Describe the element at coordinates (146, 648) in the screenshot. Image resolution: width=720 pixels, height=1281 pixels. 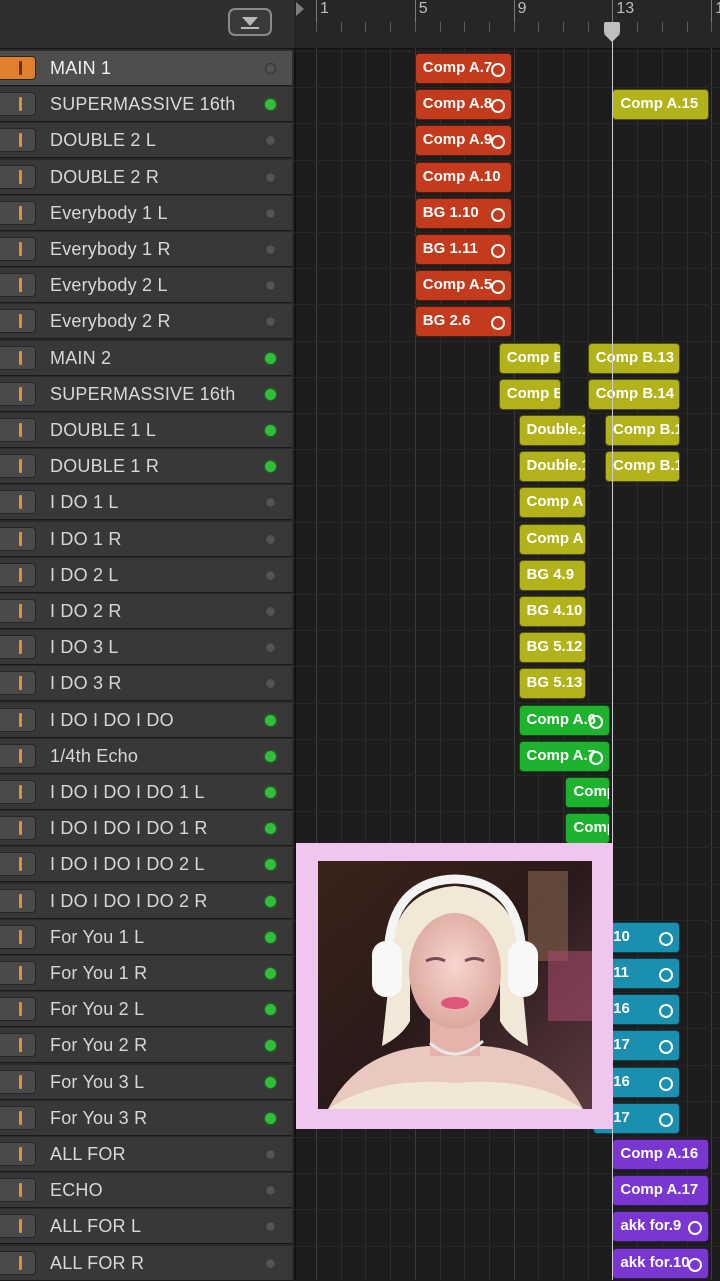
I see `track-row: I DO 3 L` at that location.